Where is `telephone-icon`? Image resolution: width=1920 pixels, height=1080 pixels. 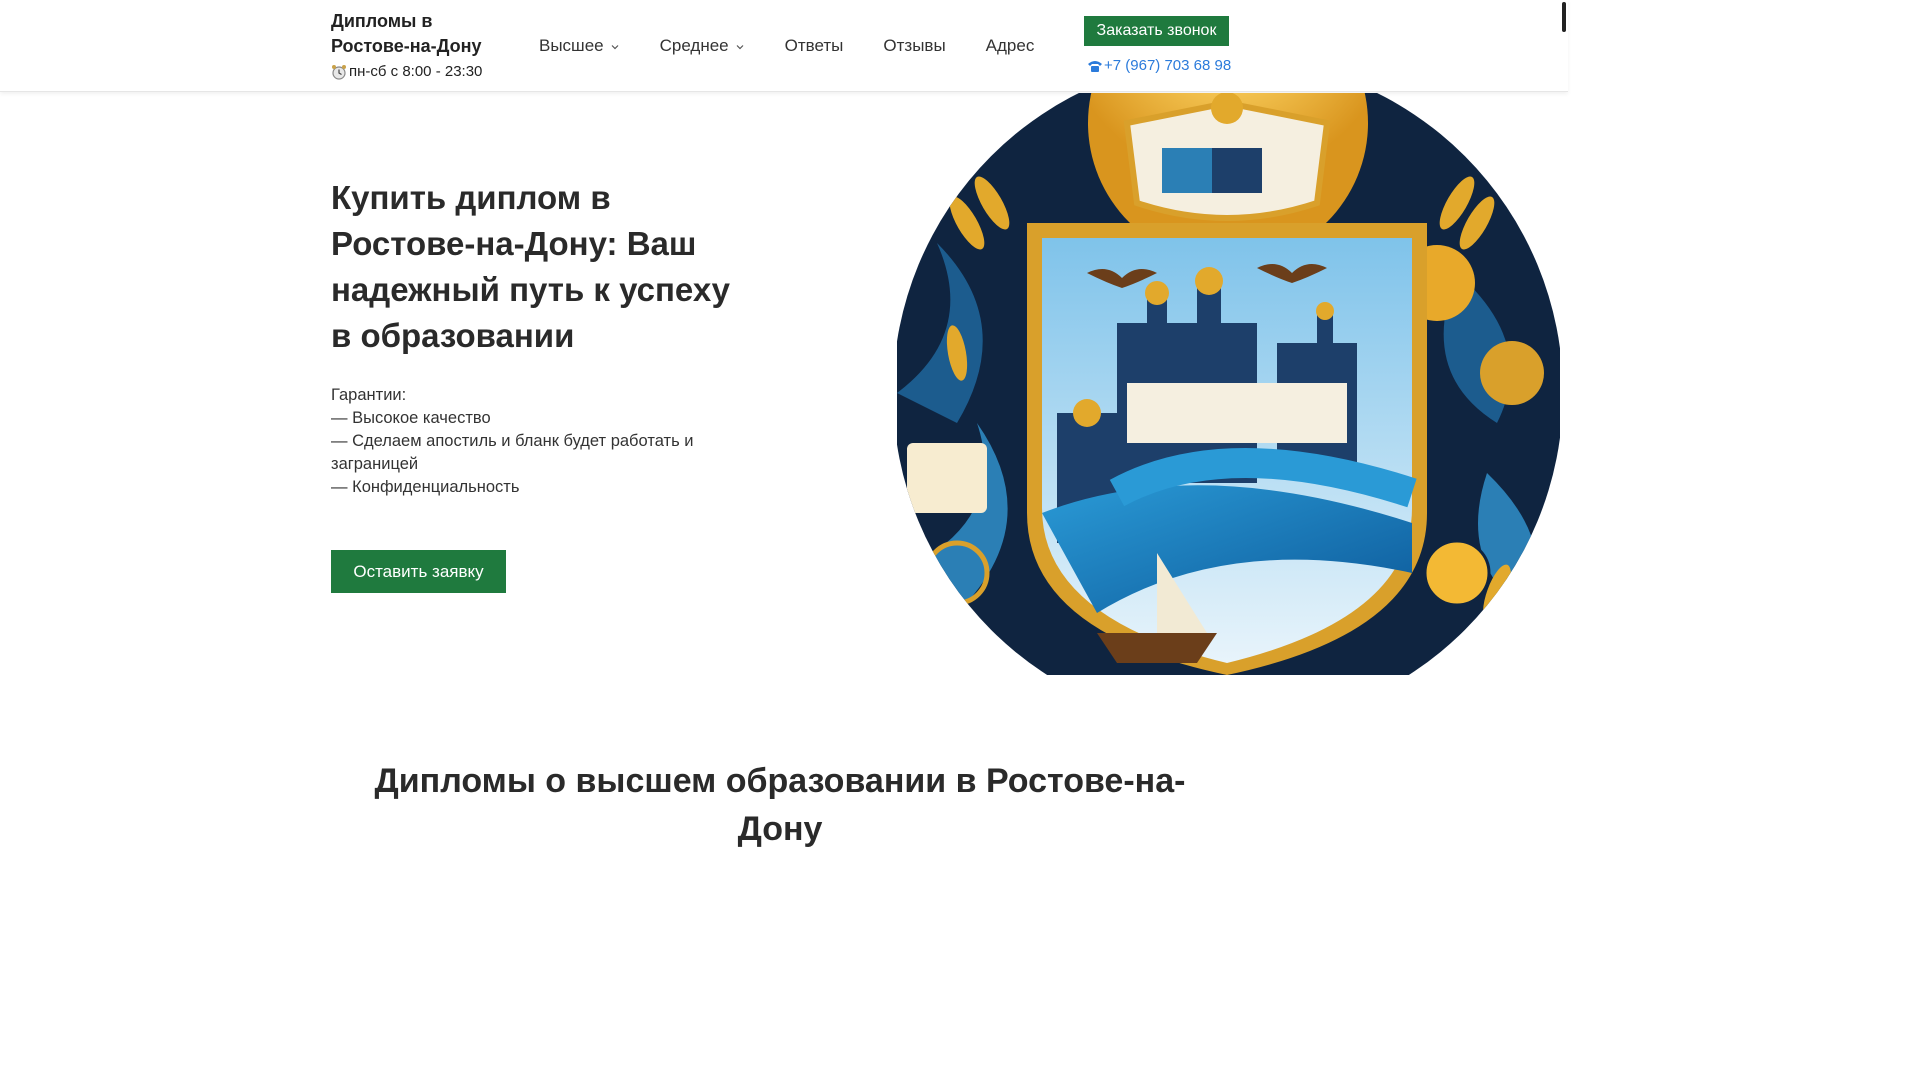 telephone-icon is located at coordinates (1095, 66).